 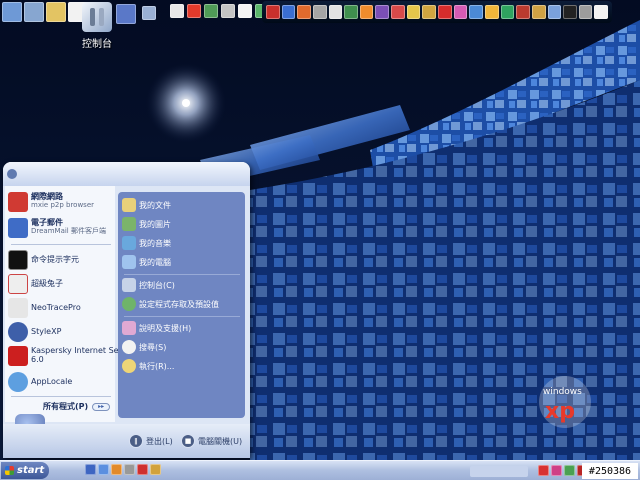 I want to click on ie-icon, so click(x=103, y=469).